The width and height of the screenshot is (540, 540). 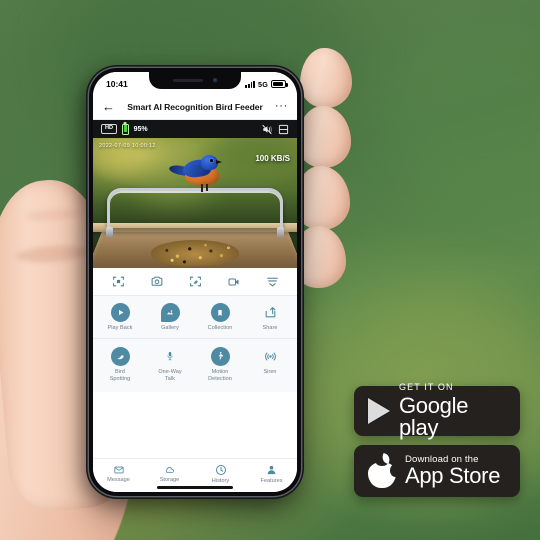 I want to click on google-play-triangle-icon, so click(x=379, y=411).